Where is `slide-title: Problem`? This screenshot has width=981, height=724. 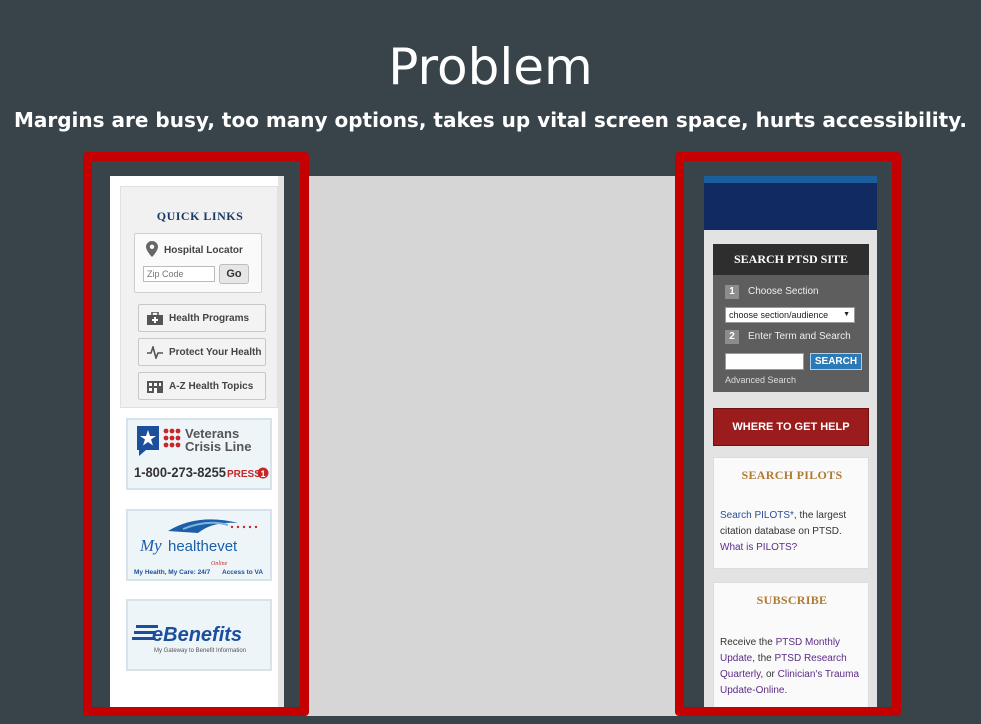
slide-title: Problem is located at coordinates (490, 67).